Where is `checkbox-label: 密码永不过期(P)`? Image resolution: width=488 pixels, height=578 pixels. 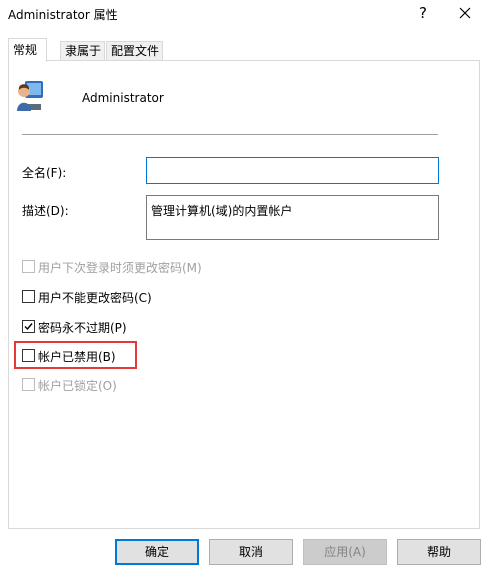
checkbox-label: 密码永不过期(P) is located at coordinates (82, 328).